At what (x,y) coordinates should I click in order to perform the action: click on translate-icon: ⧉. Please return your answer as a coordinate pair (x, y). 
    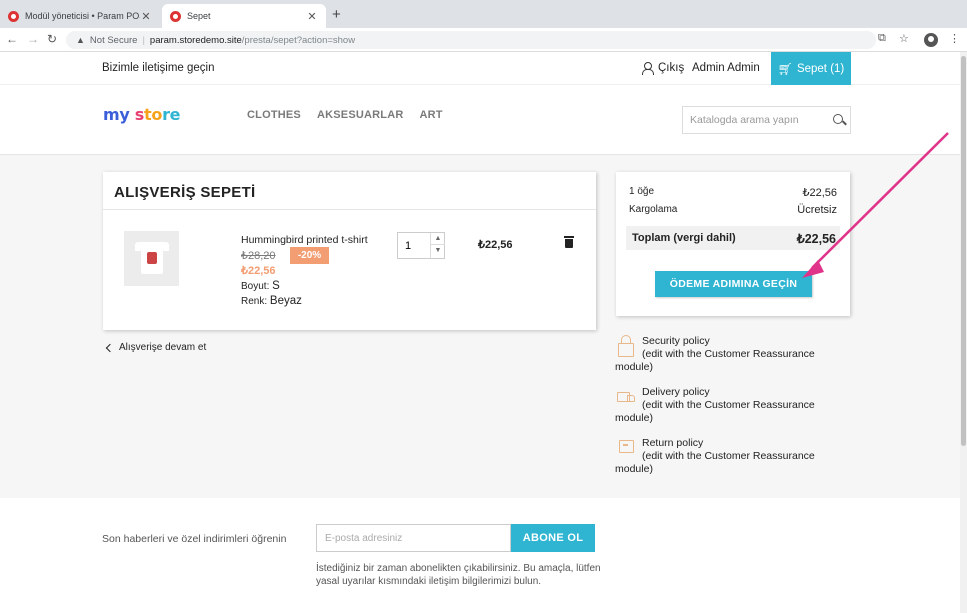
    Looking at the image, I should click on (882, 38).